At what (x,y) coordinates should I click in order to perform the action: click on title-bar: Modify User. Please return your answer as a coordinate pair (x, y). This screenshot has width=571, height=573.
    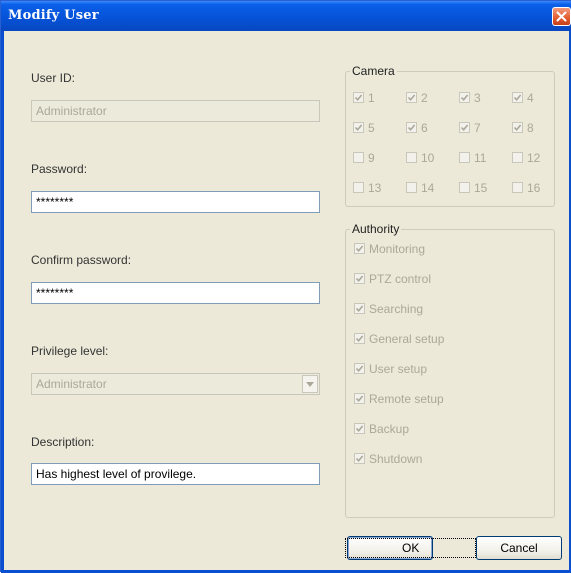
    Looking at the image, I should click on (286, 16).